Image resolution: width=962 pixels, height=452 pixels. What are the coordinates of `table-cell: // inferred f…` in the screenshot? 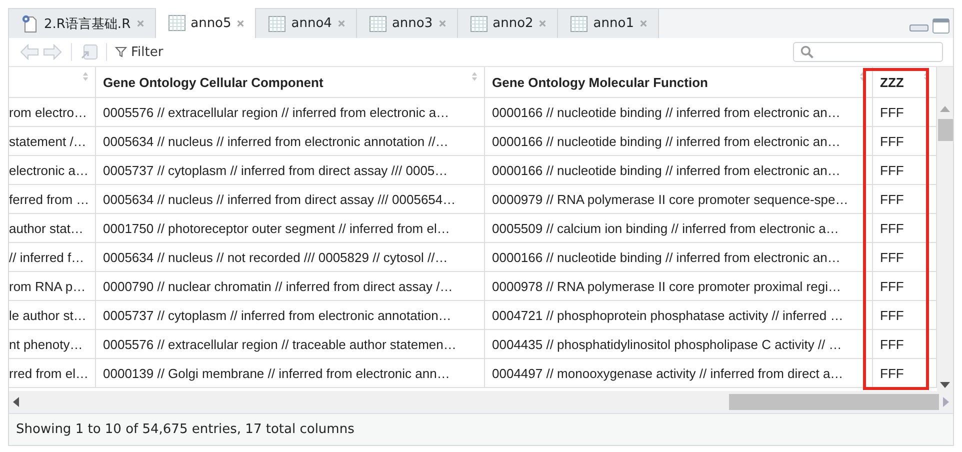 It's located at (52, 257).